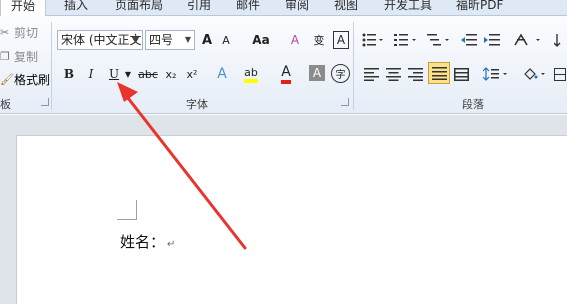 Image resolution: width=567 pixels, height=304 pixels. I want to click on grow-font-button: A, so click(207, 40).